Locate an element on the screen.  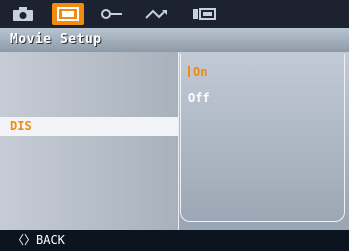
menu-item-dis-label: DIS is located at coordinates (21, 126).